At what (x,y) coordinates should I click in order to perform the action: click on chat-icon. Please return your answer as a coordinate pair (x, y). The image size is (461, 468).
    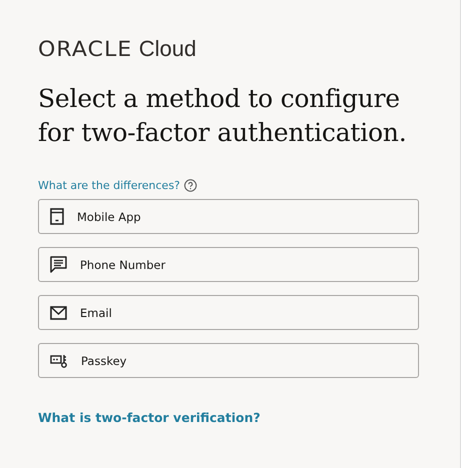
    Looking at the image, I should click on (58, 264).